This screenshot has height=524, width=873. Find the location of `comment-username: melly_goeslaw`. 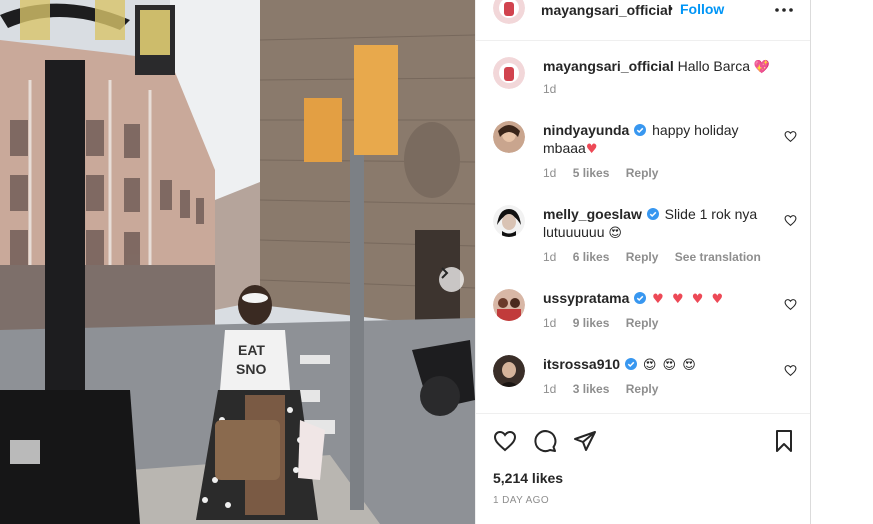

comment-username: melly_goeslaw is located at coordinates (592, 214).